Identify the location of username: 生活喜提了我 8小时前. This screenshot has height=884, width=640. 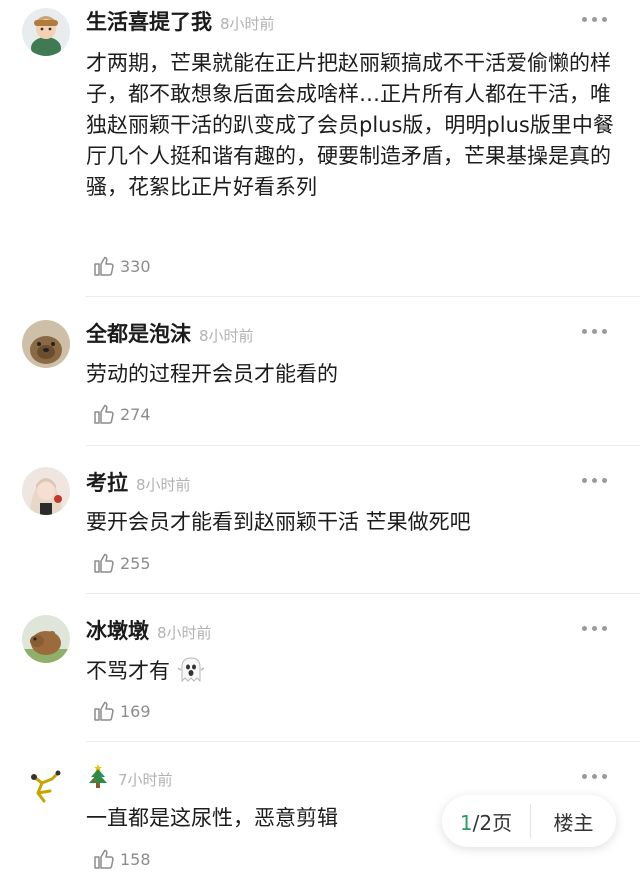
(180, 21).